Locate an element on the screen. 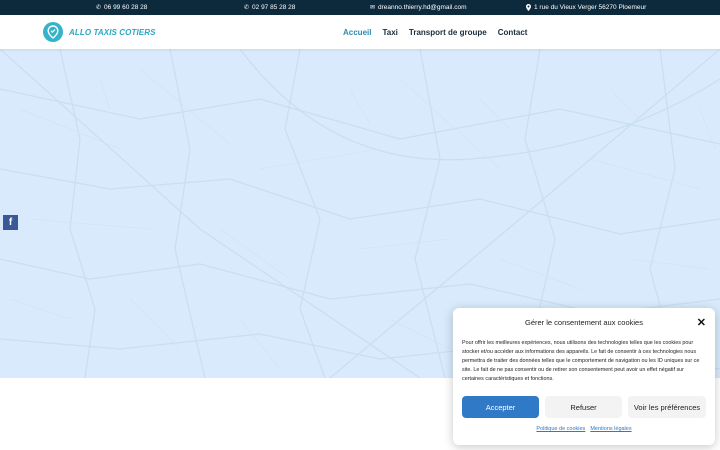 The image size is (720, 450). topbar-phone-1: ✆ 06 99 60 28 28 is located at coordinates (121, 7).